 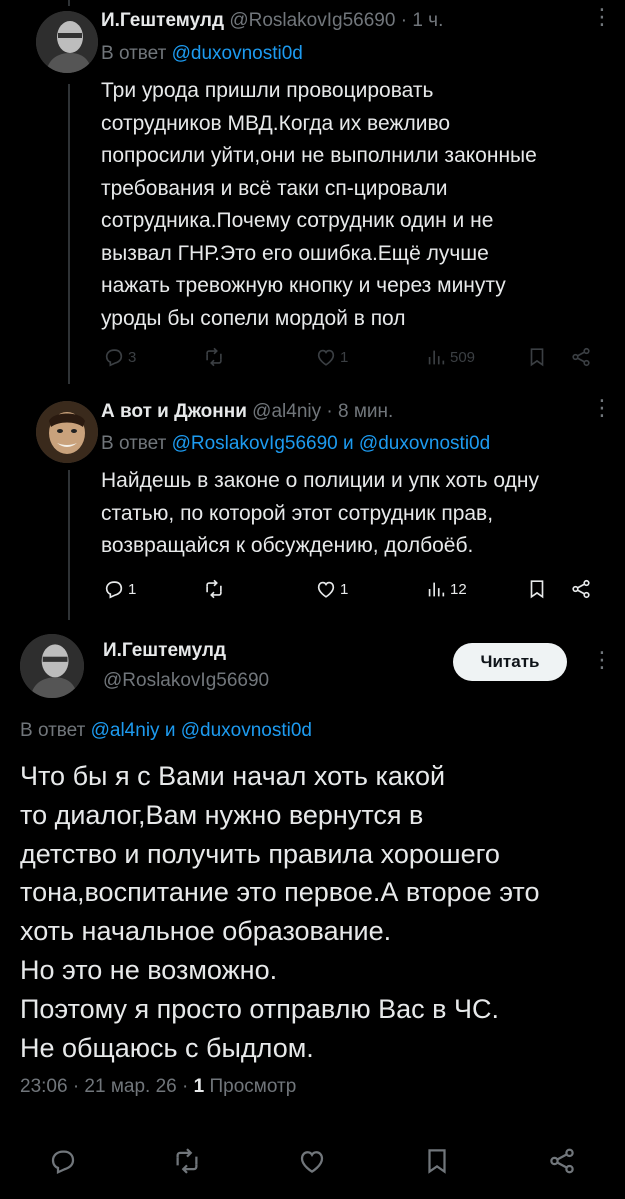 What do you see at coordinates (132, 589) in the screenshot?
I see `reply-count: 1` at bounding box center [132, 589].